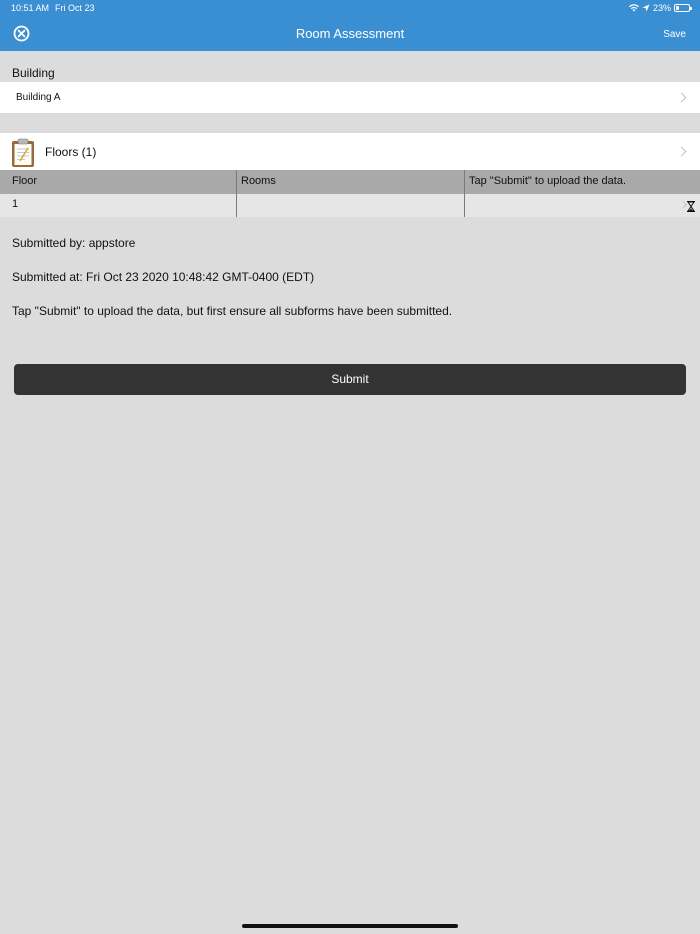 The height and width of the screenshot is (934, 700). What do you see at coordinates (350, 151) in the screenshot?
I see `floors-subform-row: Floors (1)` at bounding box center [350, 151].